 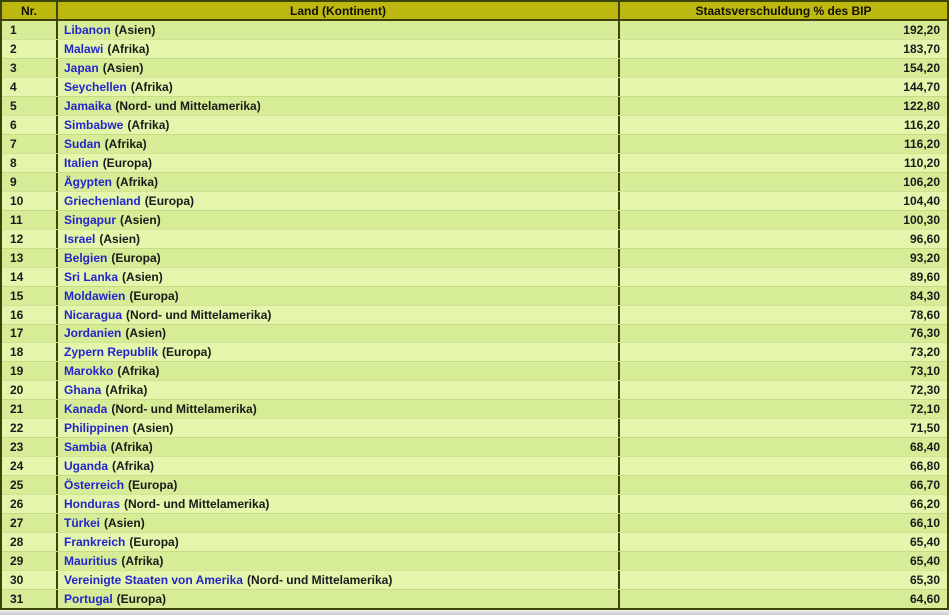 I want to click on row-number: 1, so click(x=13, y=29).